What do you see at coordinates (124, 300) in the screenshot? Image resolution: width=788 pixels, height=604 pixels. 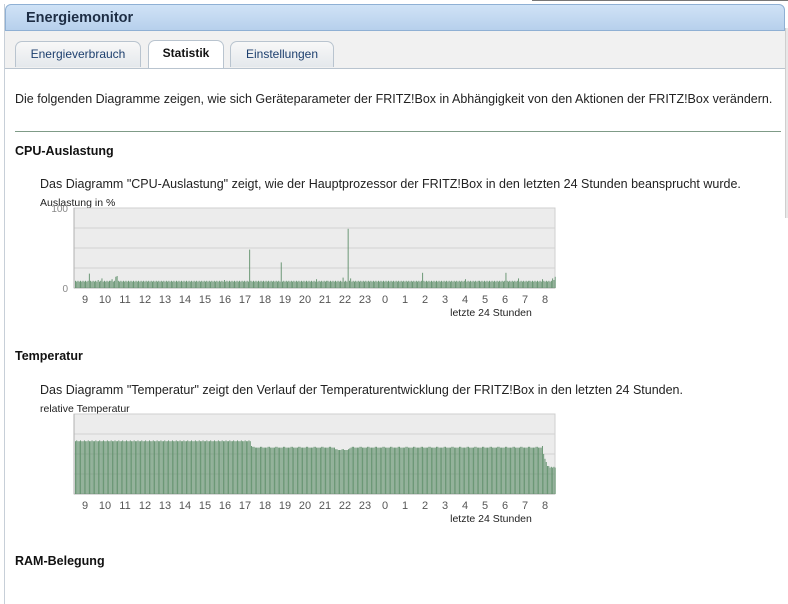 I see `x-tick-label: 11` at bounding box center [124, 300].